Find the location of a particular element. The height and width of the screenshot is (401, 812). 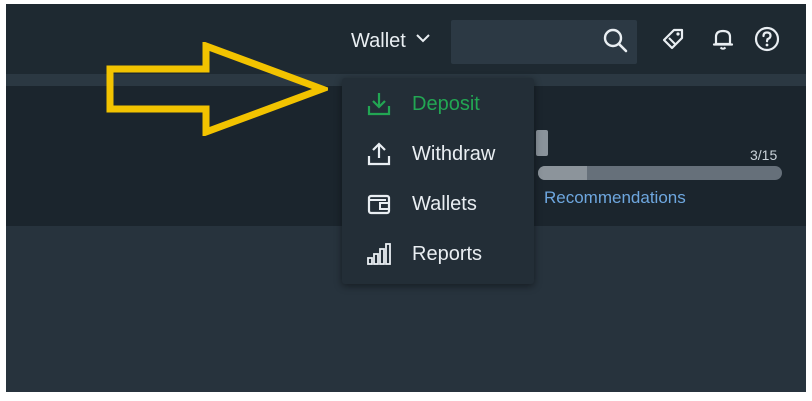

menu-item-wallets: Wallets is located at coordinates (438, 204).